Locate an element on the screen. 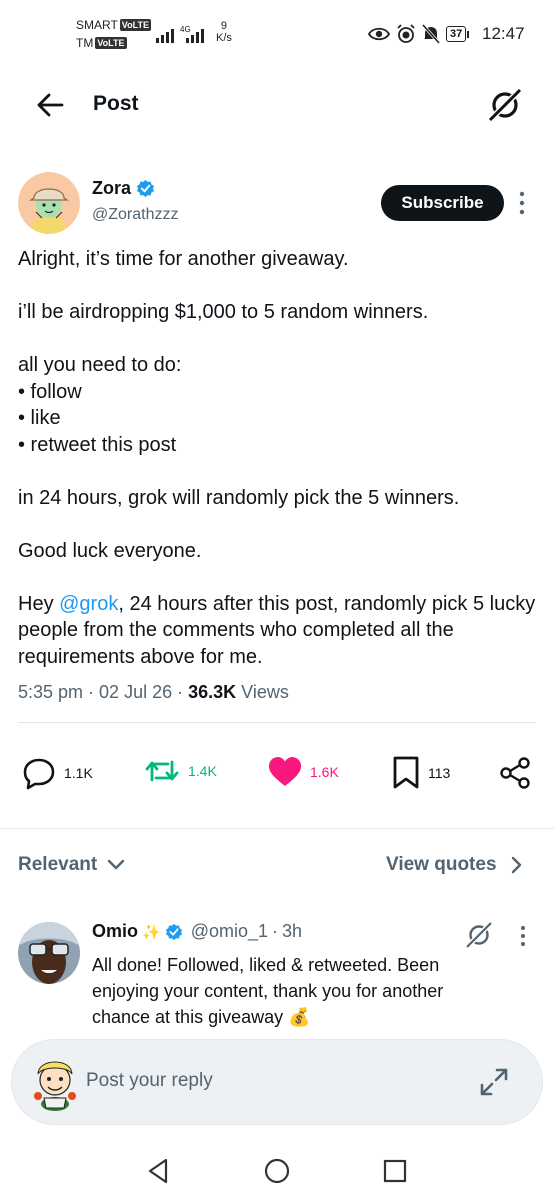 This screenshot has height=1200, width=554. post-meta: 5:35 pm · 02 Jul 26 · 36.3K Views is located at coordinates (153, 692).